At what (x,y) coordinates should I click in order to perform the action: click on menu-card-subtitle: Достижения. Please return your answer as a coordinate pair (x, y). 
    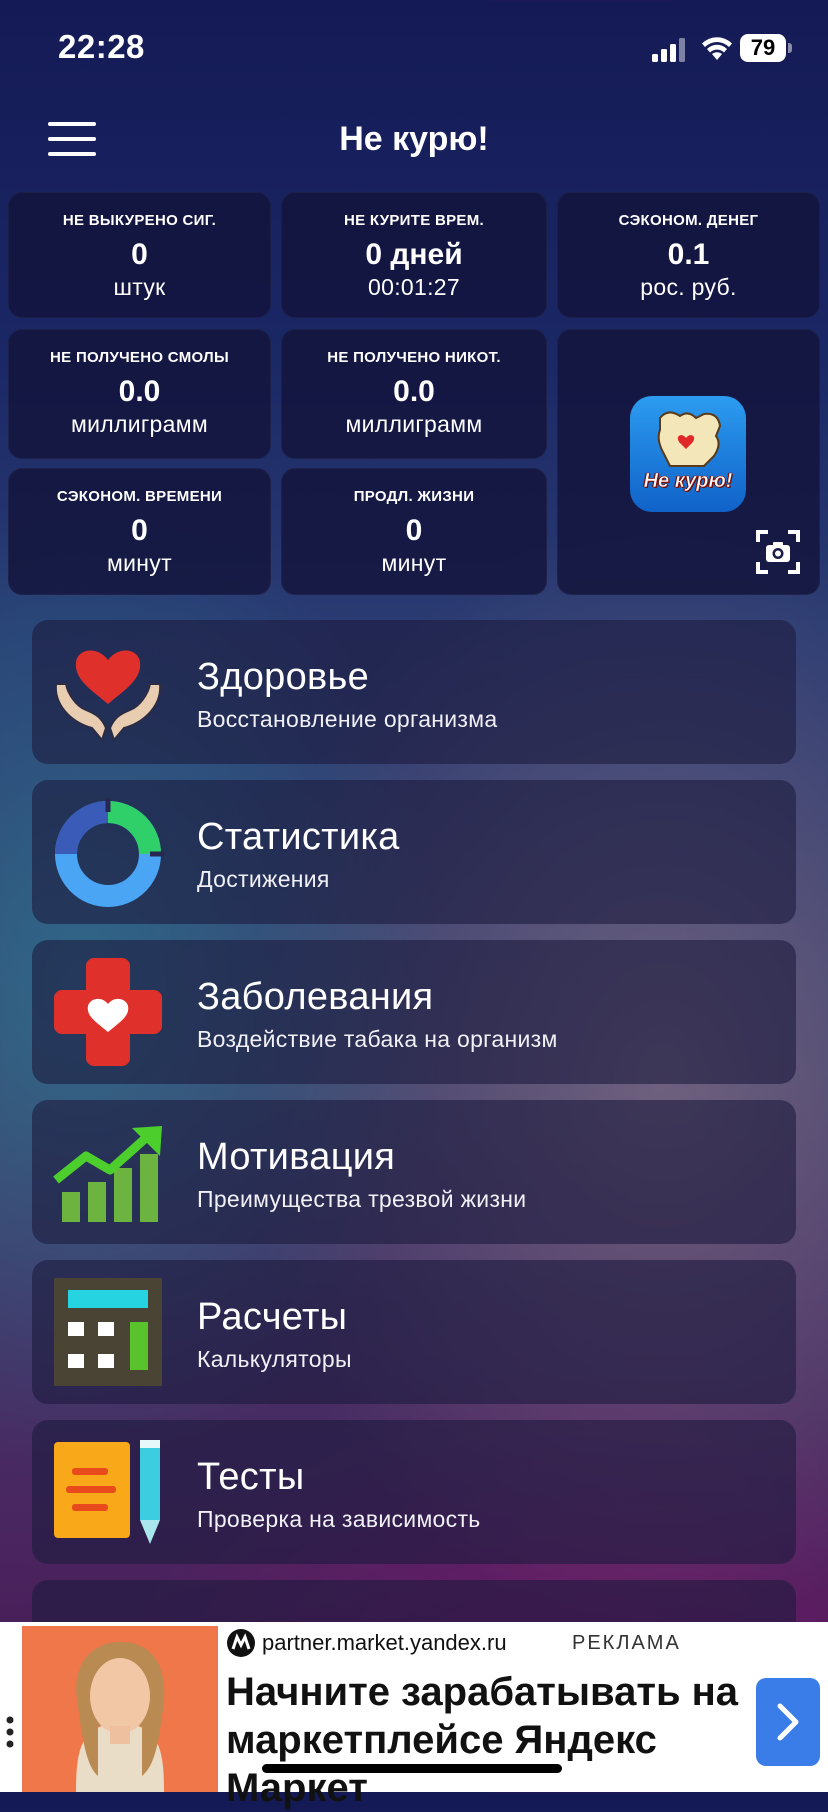
    Looking at the image, I should click on (263, 879).